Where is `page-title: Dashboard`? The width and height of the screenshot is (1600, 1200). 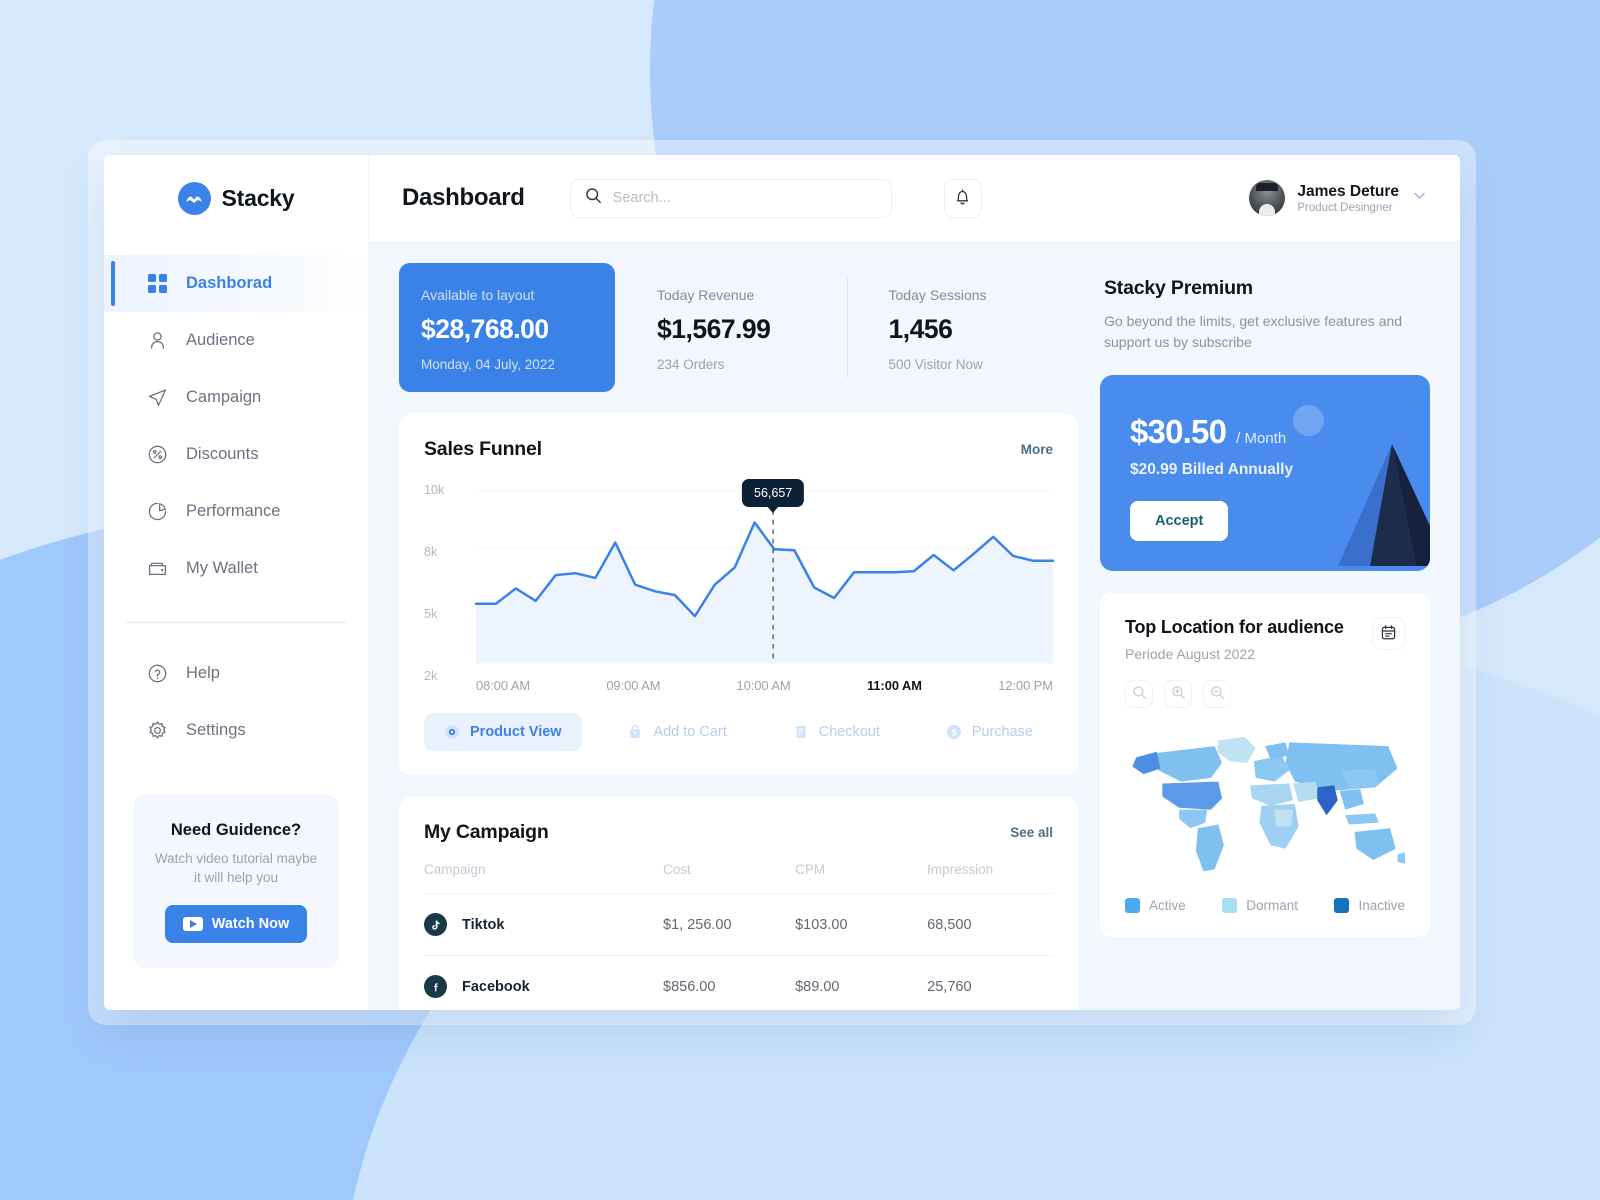
page-title: Dashboard is located at coordinates (463, 197).